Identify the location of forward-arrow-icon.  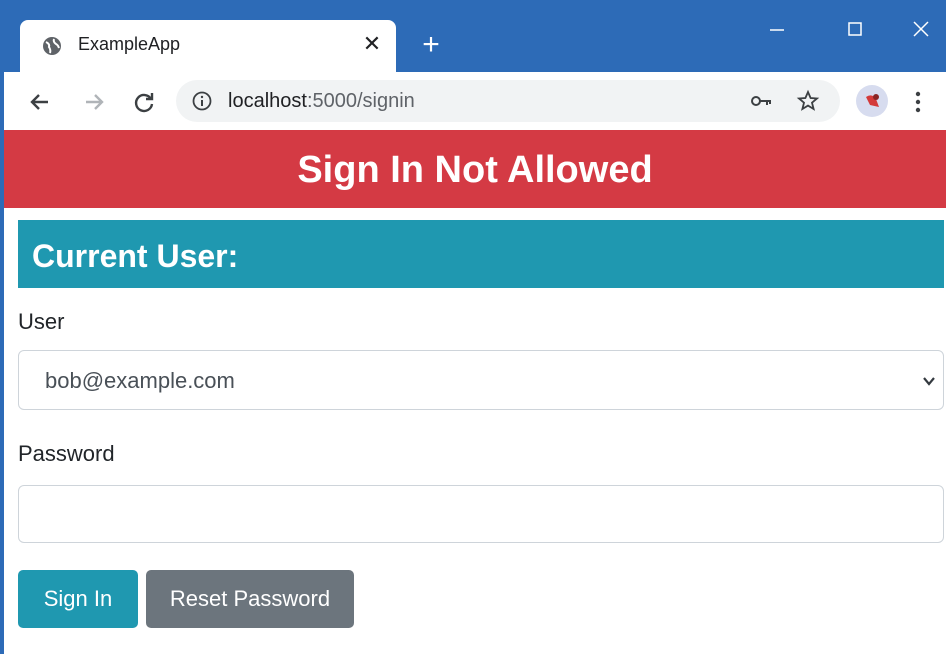
(94, 102).